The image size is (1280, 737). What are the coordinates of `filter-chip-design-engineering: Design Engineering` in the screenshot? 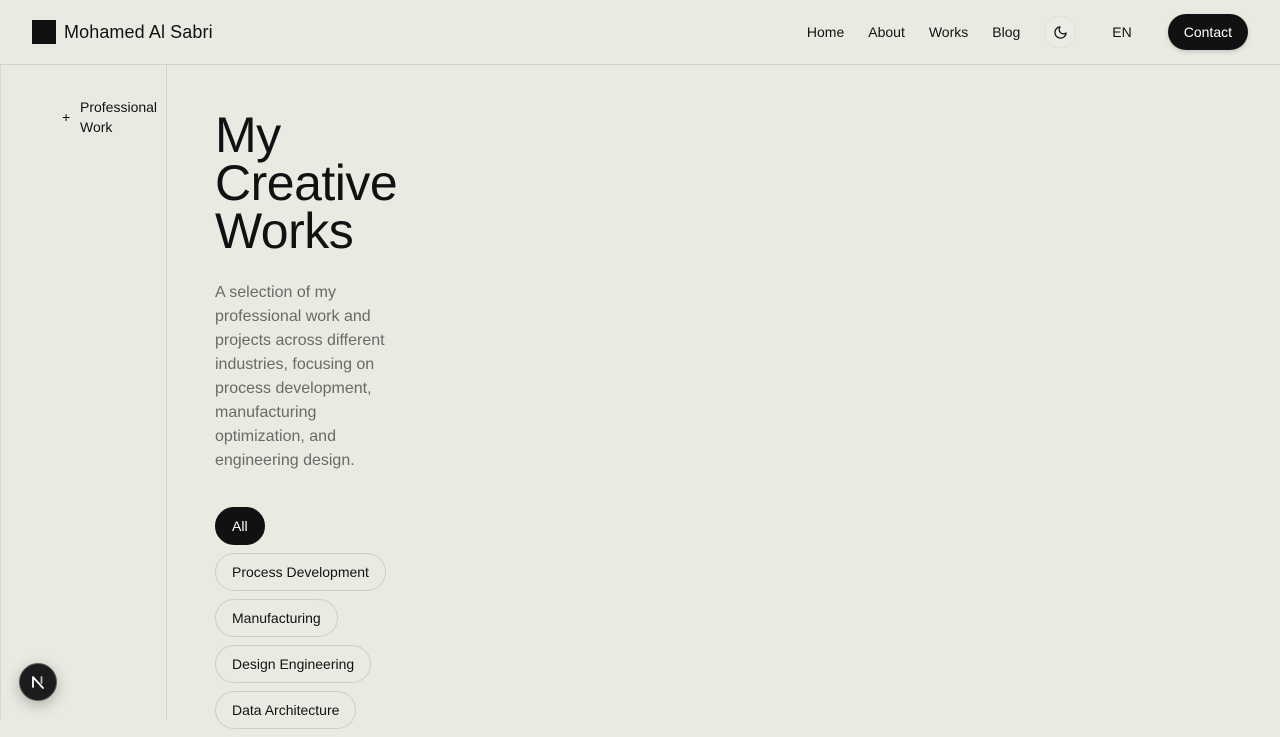 It's located at (293, 664).